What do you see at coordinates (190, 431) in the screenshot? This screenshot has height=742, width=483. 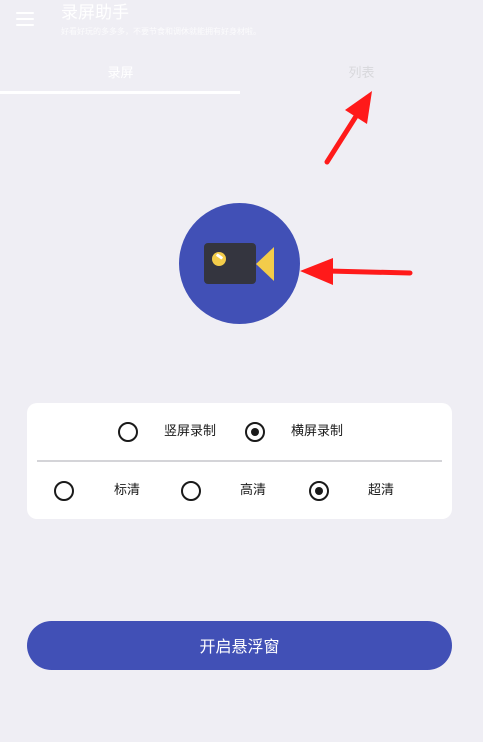 I see `label-portrait: 竖屏录制` at bounding box center [190, 431].